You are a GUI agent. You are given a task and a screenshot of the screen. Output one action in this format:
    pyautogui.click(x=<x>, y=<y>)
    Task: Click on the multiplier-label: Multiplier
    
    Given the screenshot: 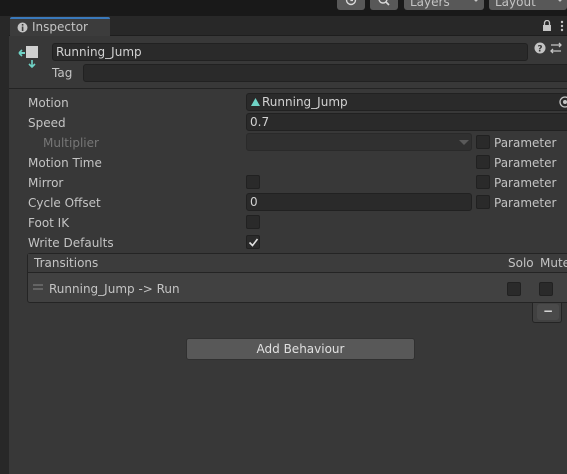 What is the action you would take?
    pyautogui.click(x=71, y=143)
    